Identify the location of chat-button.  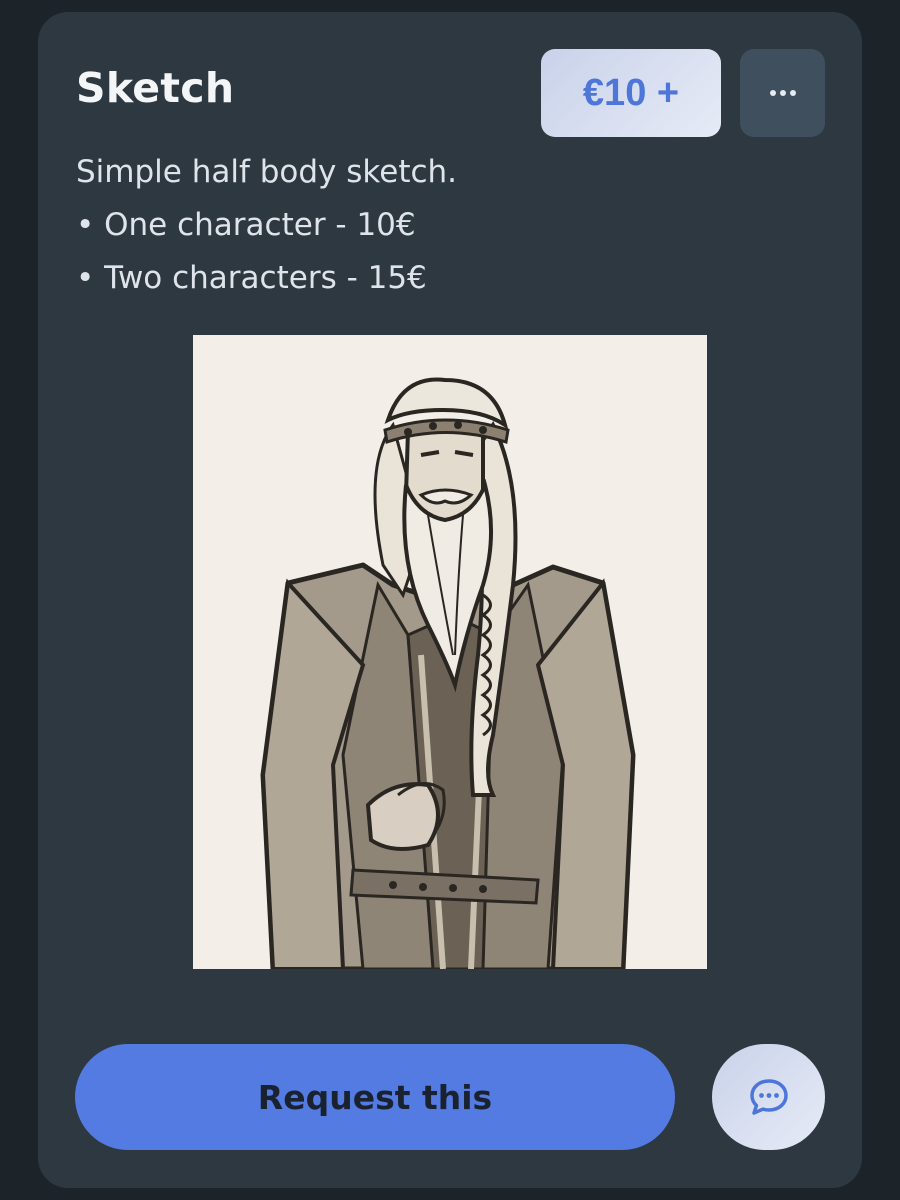
(768, 1097).